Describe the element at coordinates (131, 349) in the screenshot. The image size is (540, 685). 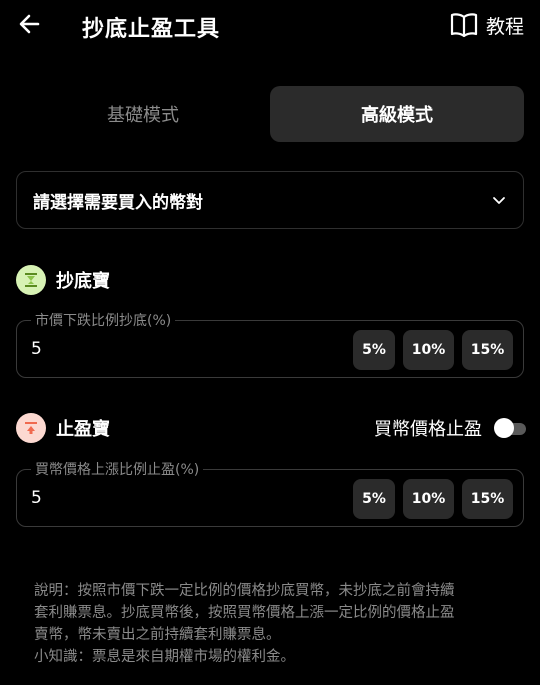
I see `buy-low-input` at that location.